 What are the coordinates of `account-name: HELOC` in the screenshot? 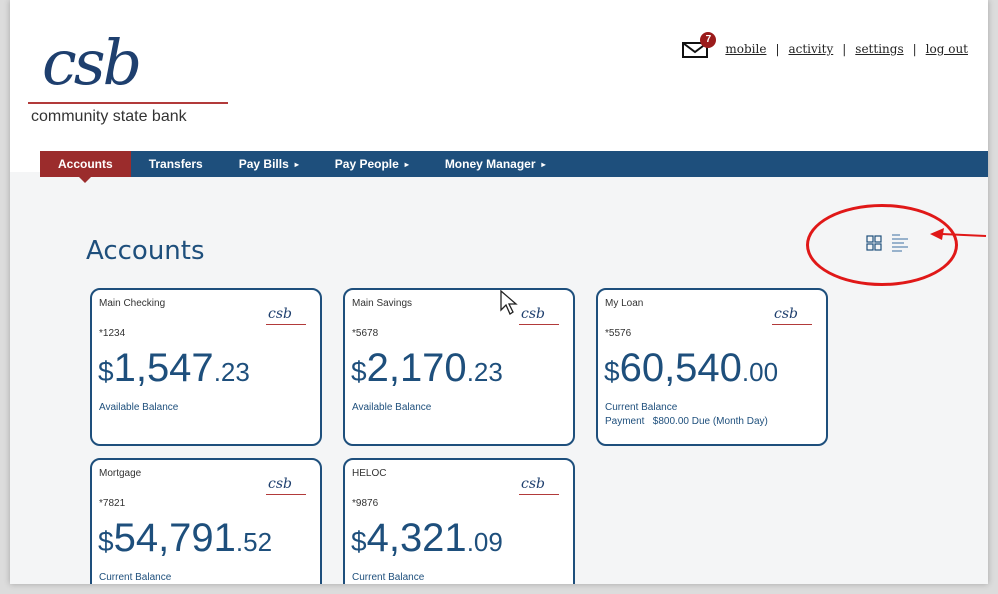 It's located at (369, 473).